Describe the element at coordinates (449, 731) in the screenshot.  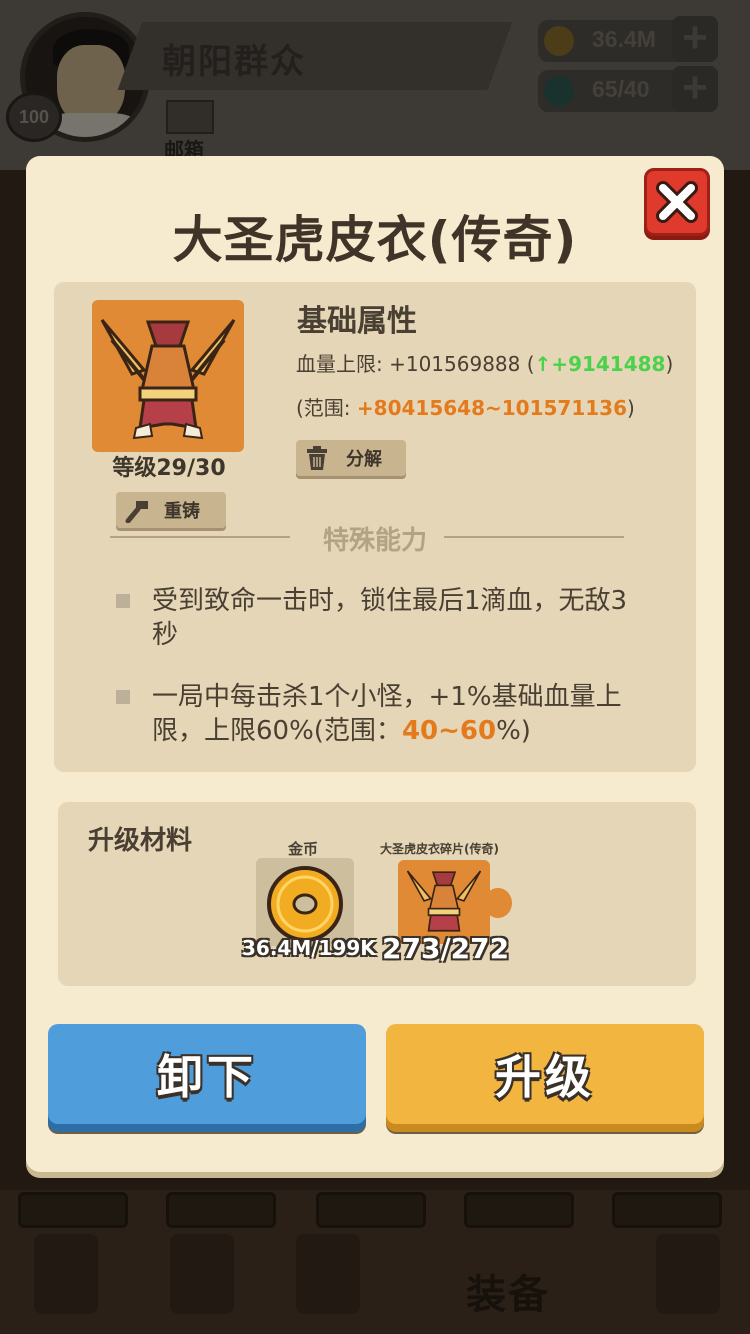
I see `ability-2-range: 40~60` at that location.